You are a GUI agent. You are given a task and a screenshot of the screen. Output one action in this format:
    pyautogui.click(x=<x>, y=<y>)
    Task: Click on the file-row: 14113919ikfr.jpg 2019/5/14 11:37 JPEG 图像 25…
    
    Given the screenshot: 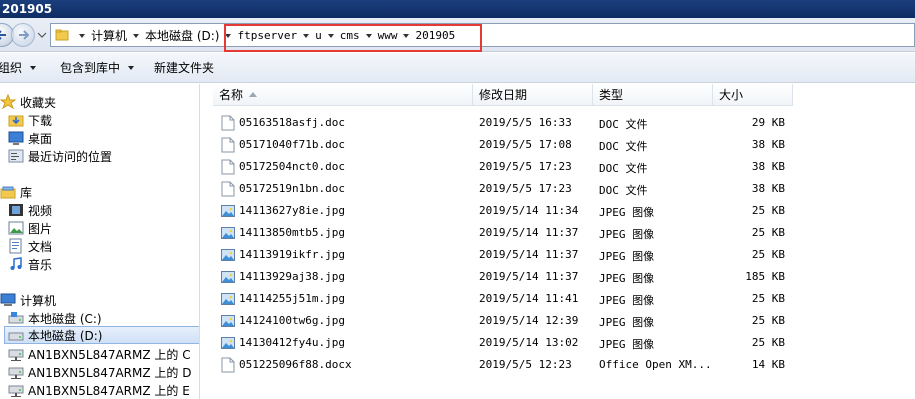 What is the action you would take?
    pyautogui.click(x=558, y=255)
    